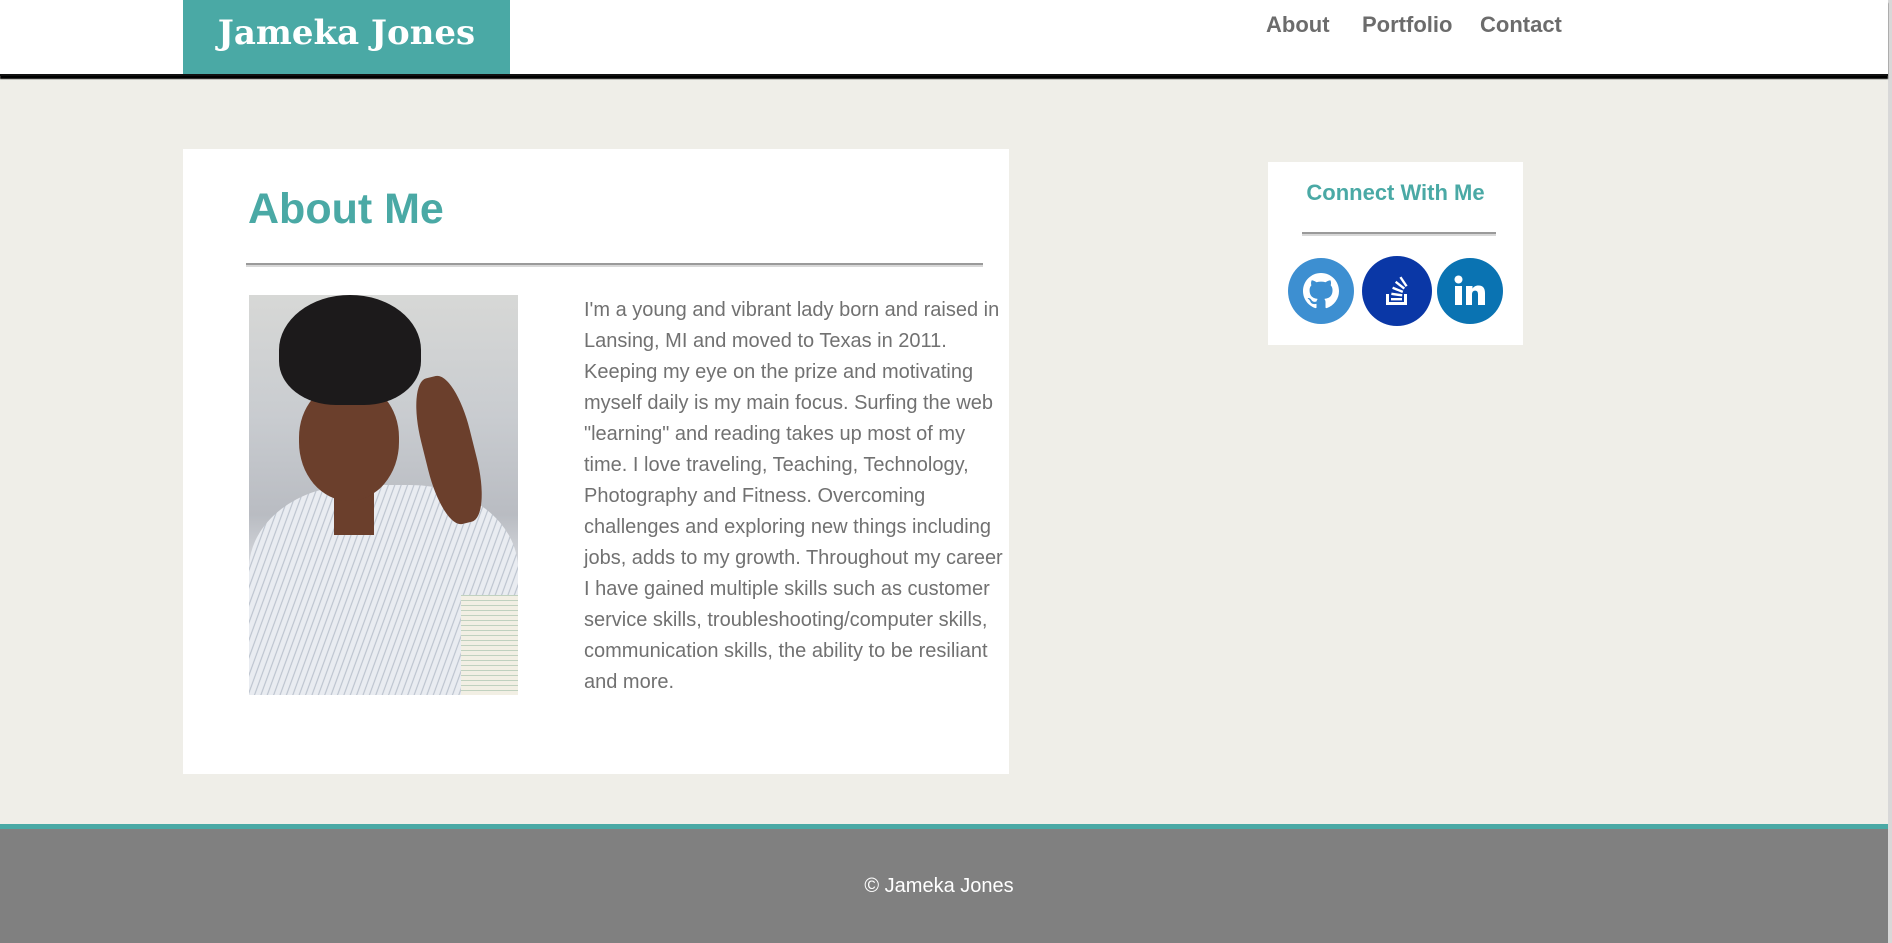 The height and width of the screenshot is (943, 1892). What do you see at coordinates (346, 37) in the screenshot?
I see `brand-logo-link: Jameka Jones` at bounding box center [346, 37].